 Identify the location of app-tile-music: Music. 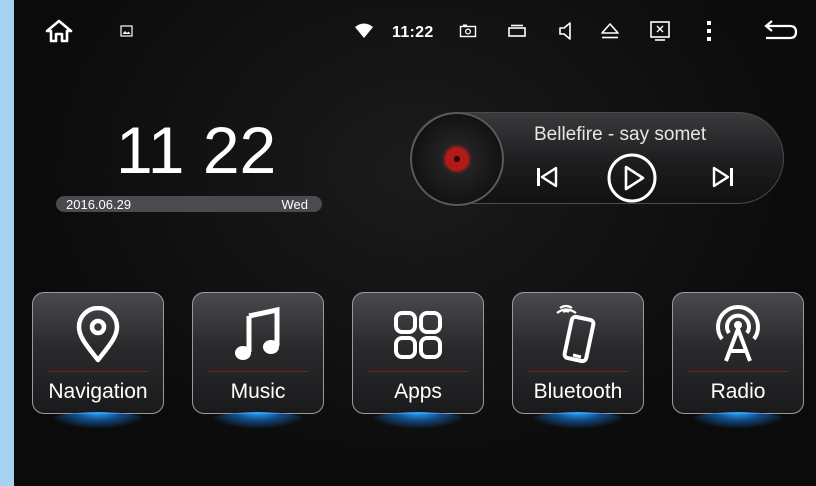
(258, 360).